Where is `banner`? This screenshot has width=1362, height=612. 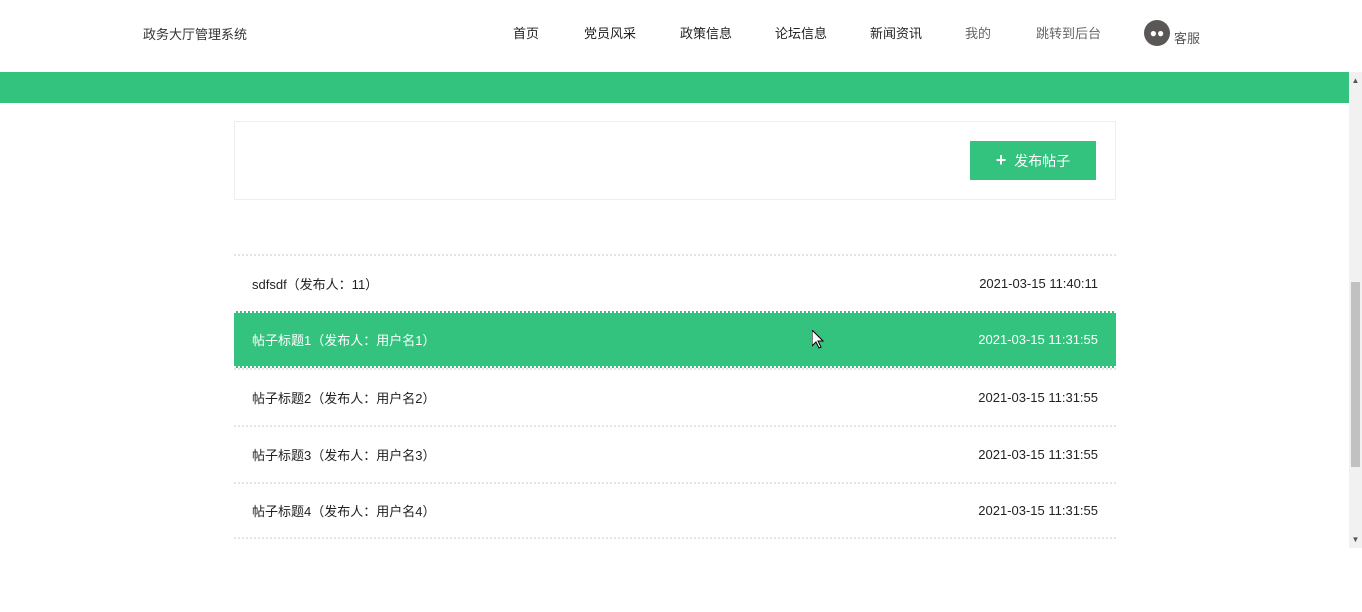 banner is located at coordinates (674, 87).